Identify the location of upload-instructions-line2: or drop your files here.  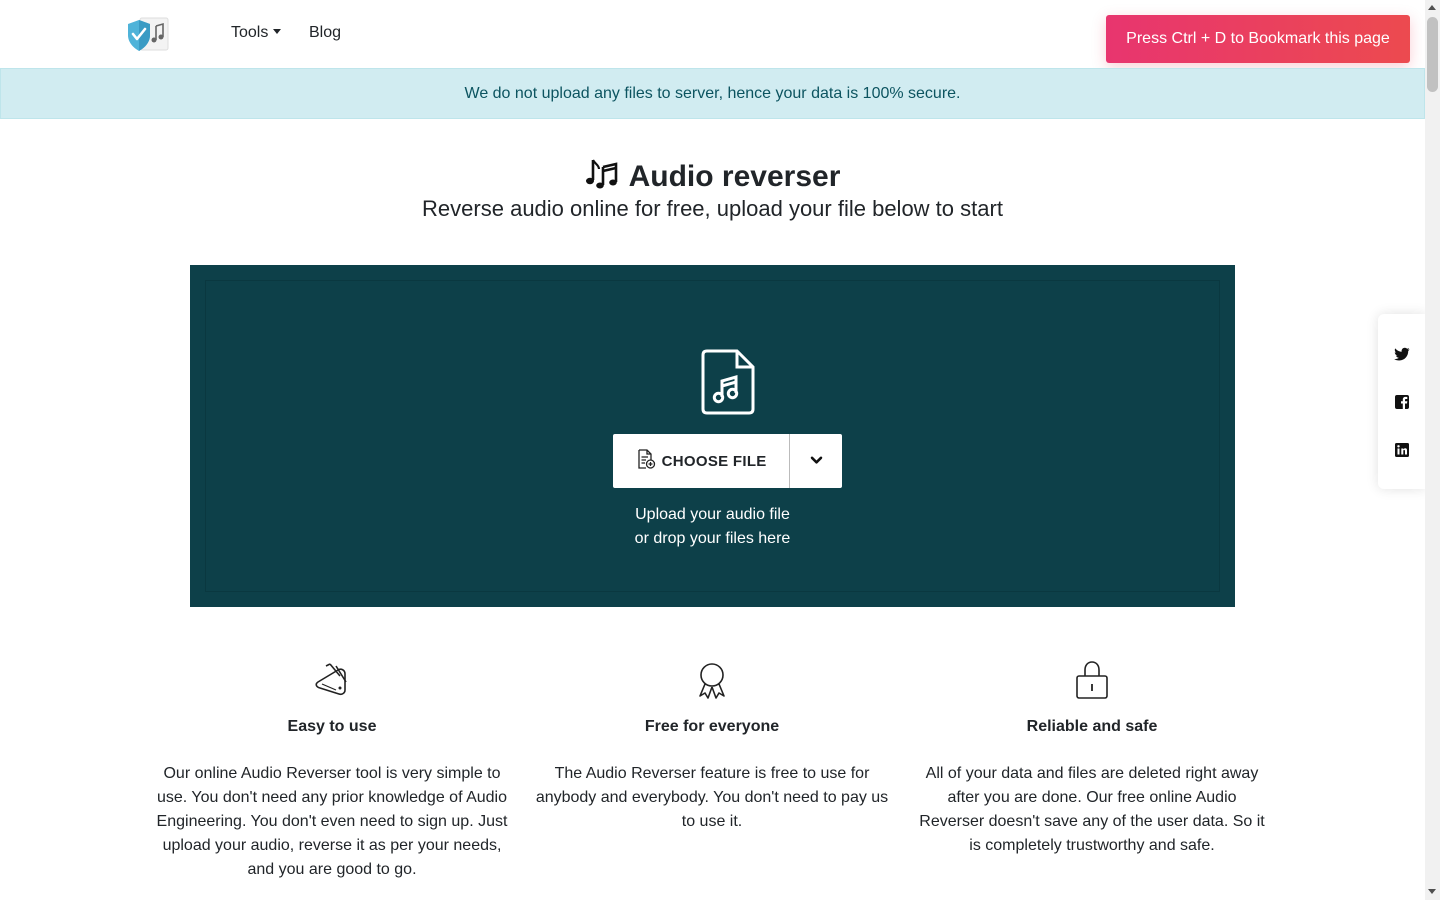
(712, 538).